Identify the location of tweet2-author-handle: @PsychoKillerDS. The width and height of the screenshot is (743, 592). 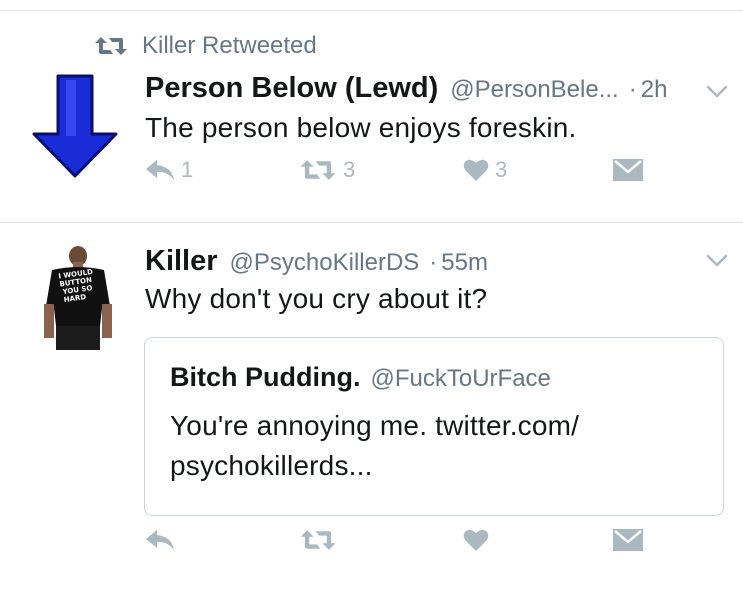
(325, 263).